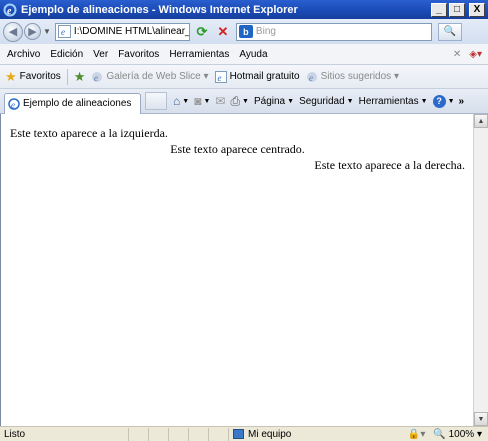  Describe the element at coordinates (389, 165) in the screenshot. I see `right-aligned-text: Este texto aparece a la derecha.` at that location.